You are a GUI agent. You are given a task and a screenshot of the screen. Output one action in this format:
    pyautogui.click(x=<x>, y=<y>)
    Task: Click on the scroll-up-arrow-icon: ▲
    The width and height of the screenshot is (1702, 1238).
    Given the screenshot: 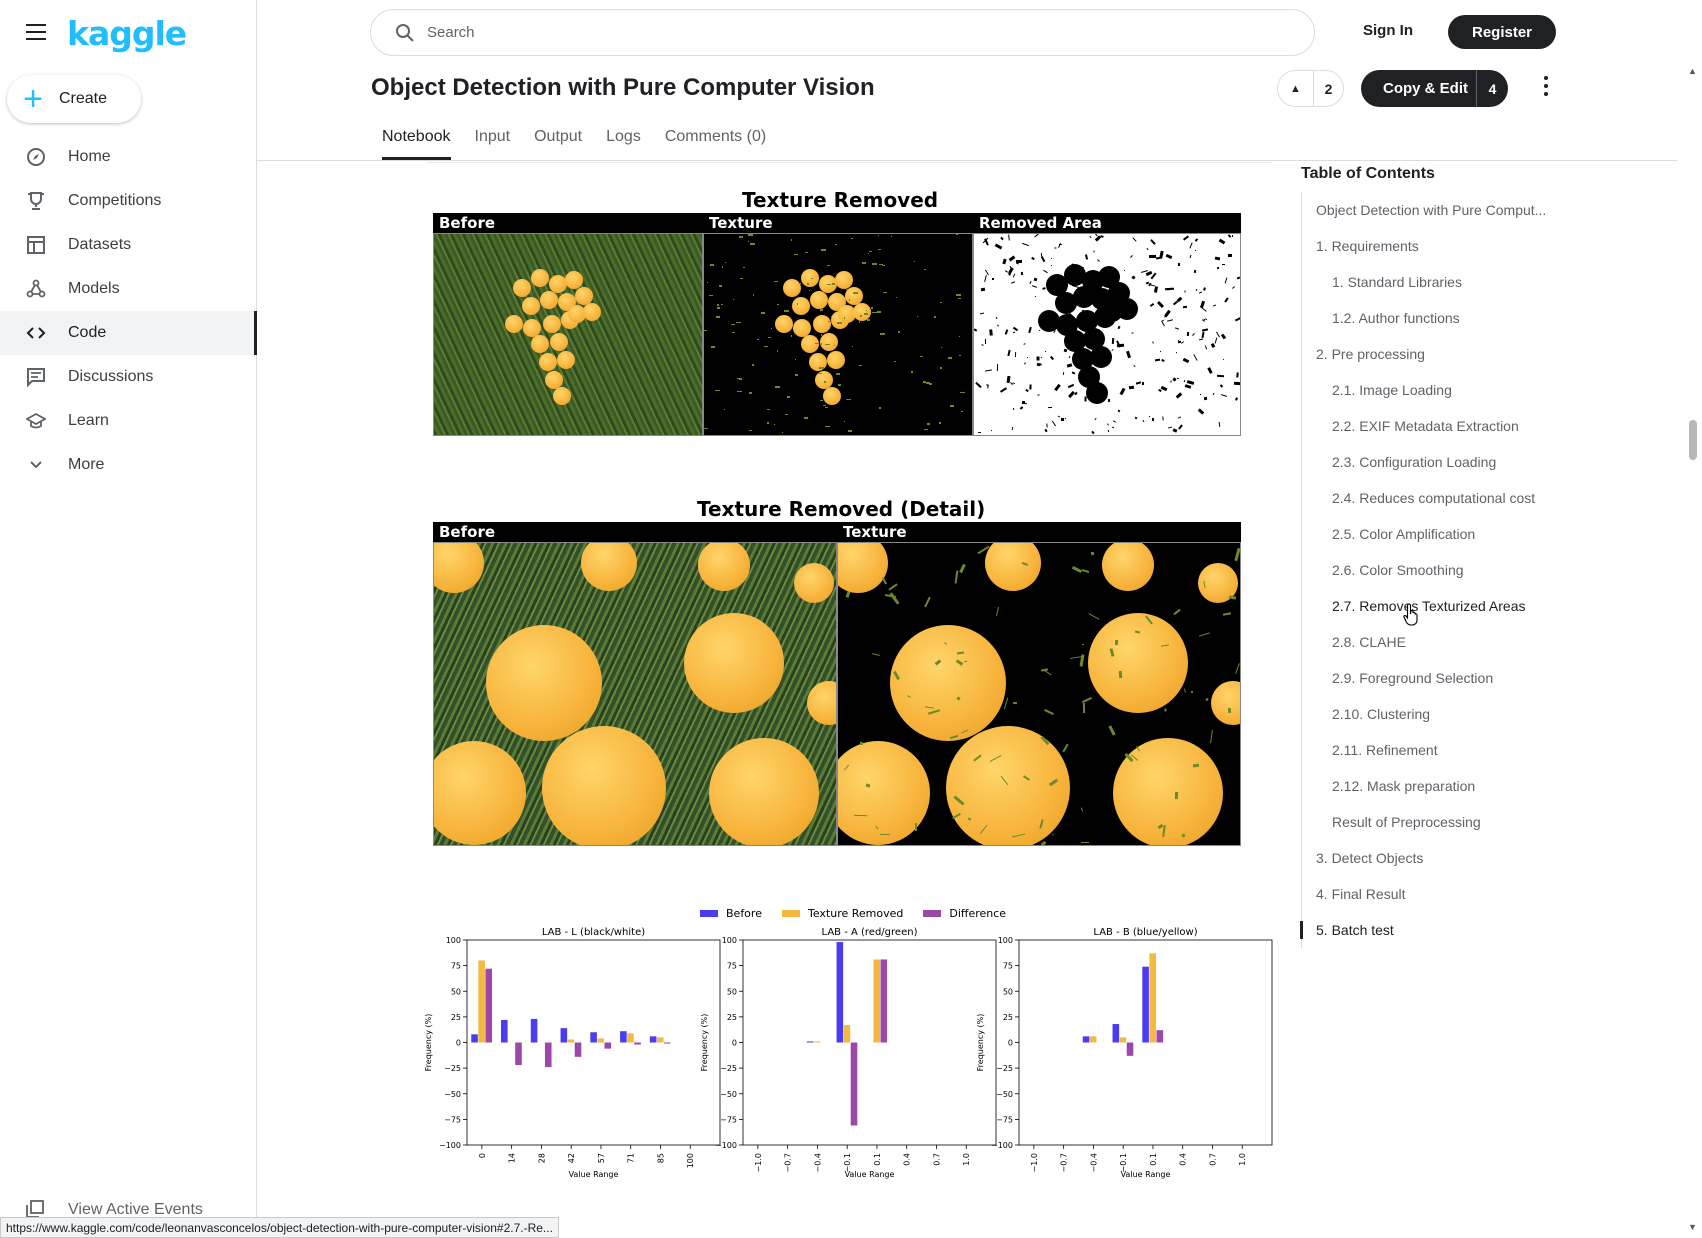 What is the action you would take?
    pyautogui.click(x=1692, y=71)
    